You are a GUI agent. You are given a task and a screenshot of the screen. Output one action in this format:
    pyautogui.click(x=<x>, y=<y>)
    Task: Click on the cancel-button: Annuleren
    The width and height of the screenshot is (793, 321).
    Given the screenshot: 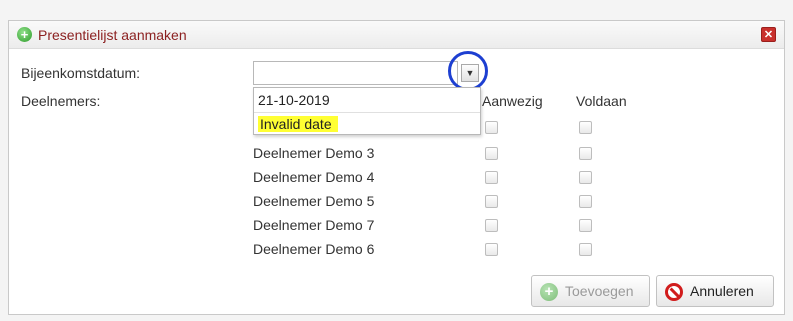 What is the action you would take?
    pyautogui.click(x=715, y=291)
    